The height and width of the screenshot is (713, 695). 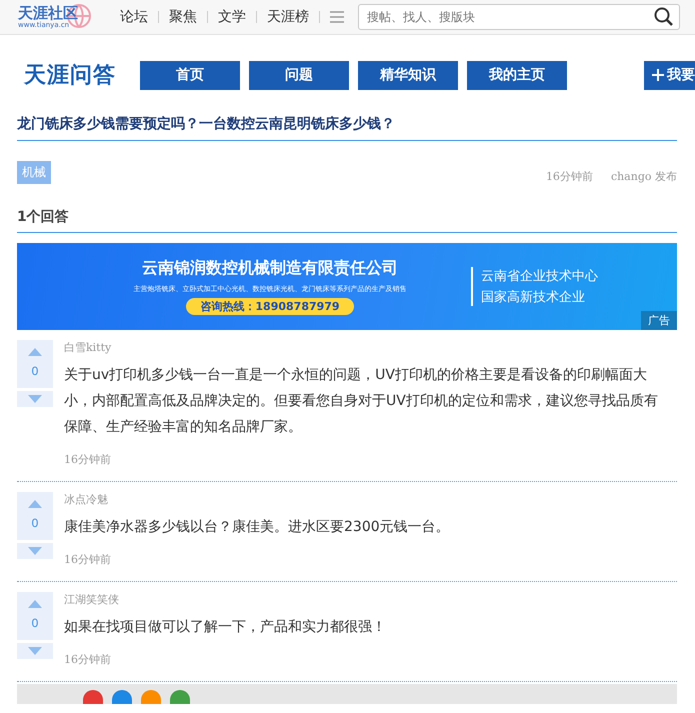 What do you see at coordinates (669, 75) in the screenshot?
I see `ask-button: 我要` at bounding box center [669, 75].